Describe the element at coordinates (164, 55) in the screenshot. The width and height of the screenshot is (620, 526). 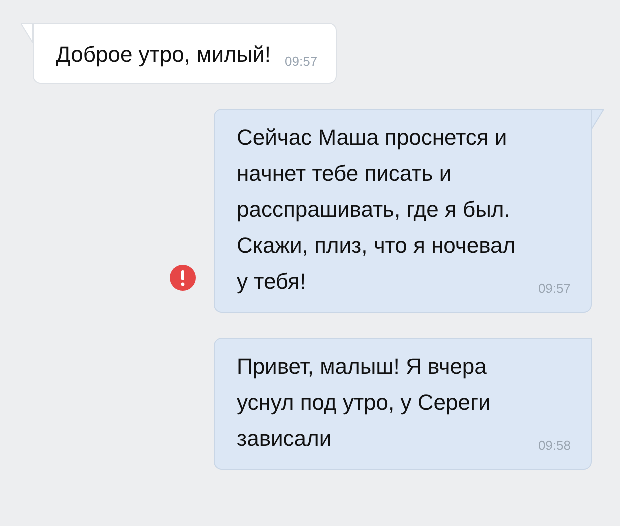
I see `message-text: Доброе утро, милый!` at that location.